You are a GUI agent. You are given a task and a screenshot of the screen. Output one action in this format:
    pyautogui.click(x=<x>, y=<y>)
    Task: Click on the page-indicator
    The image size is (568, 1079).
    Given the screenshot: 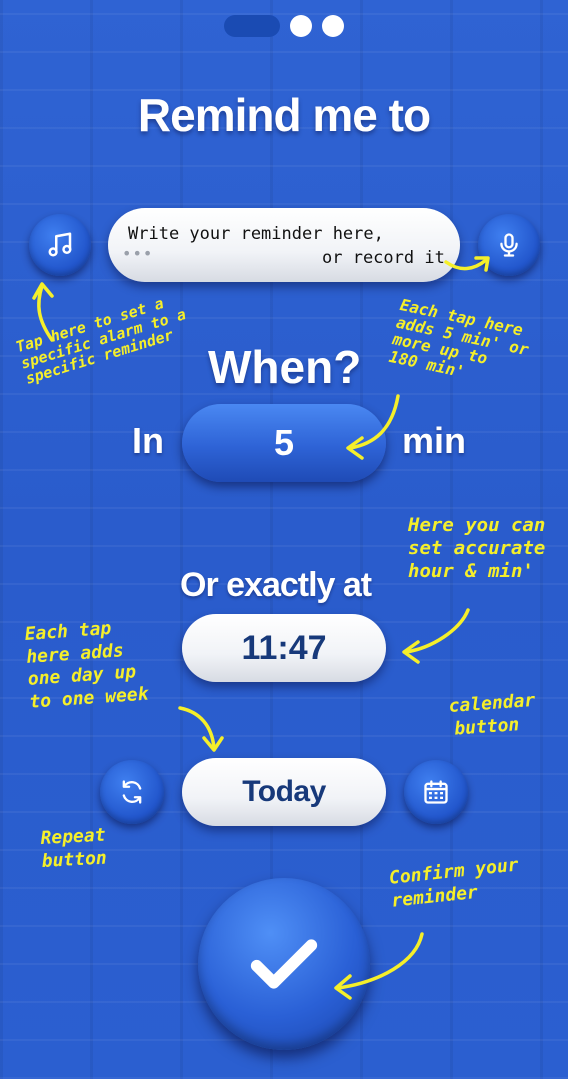 What is the action you would take?
    pyautogui.click(x=284, y=26)
    